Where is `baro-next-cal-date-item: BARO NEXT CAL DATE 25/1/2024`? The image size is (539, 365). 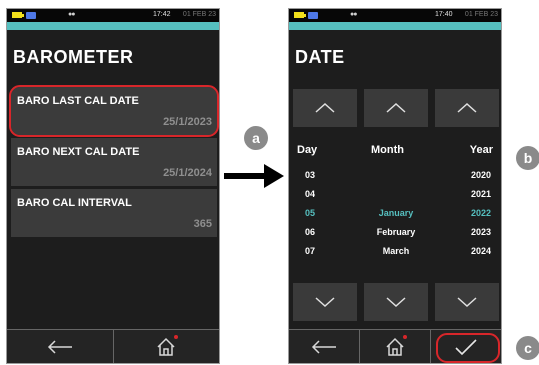 baro-next-cal-date-item: BARO NEXT CAL DATE 25/1/2024 is located at coordinates (114, 162).